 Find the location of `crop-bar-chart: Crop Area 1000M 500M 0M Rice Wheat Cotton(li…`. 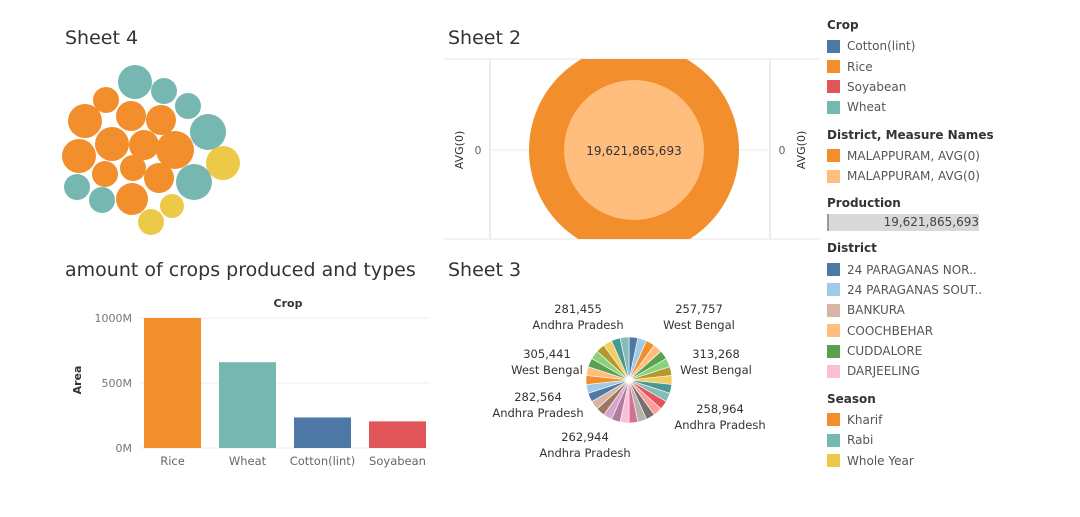

crop-bar-chart: Crop Area 1000M 500M 0M Rice Wheat Cotton(li… is located at coordinates (250, 385).